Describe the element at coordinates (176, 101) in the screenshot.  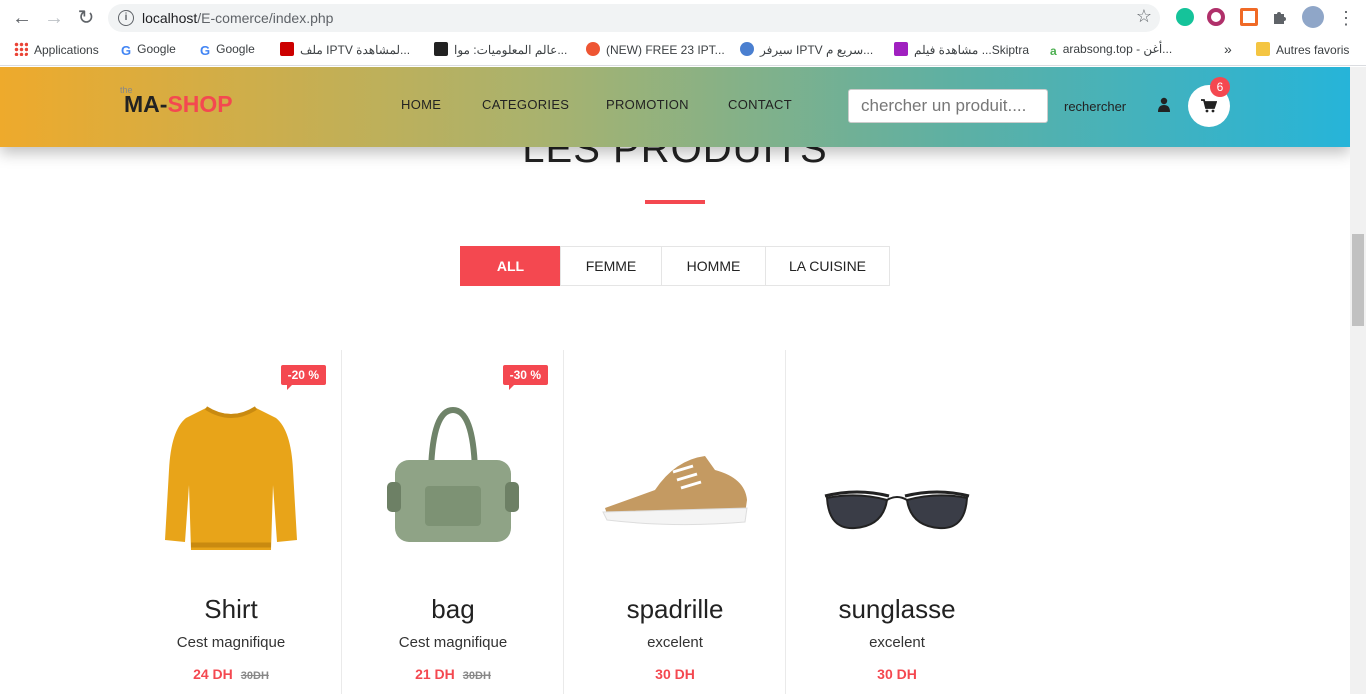
I see `site-logo: the MA-SHOP` at that location.